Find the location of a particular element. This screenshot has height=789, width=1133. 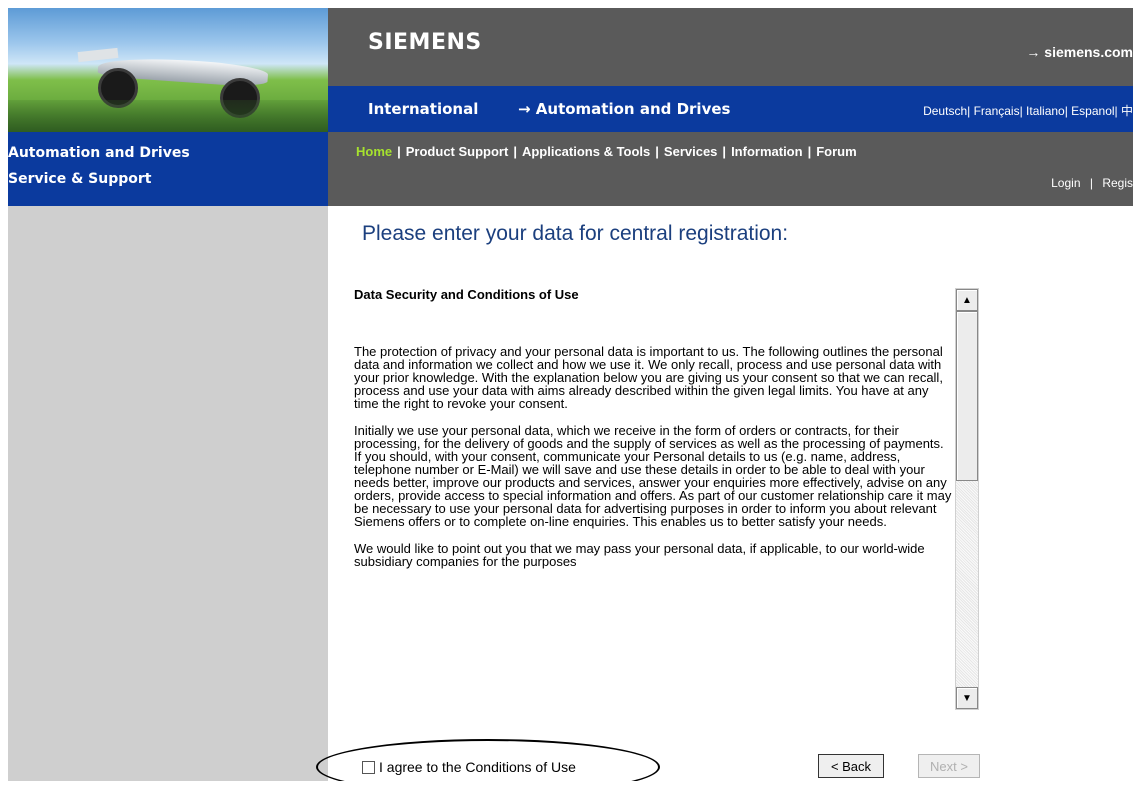

terms-scrollbar: ▲ ▼ is located at coordinates (967, 499).